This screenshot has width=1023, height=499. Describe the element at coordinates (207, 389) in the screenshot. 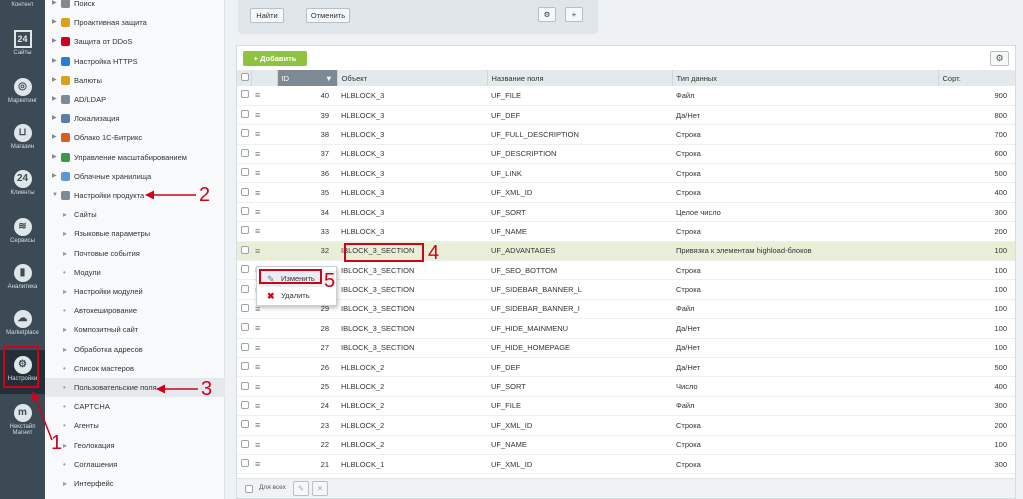

I see `annotation-number-3: 3` at that location.